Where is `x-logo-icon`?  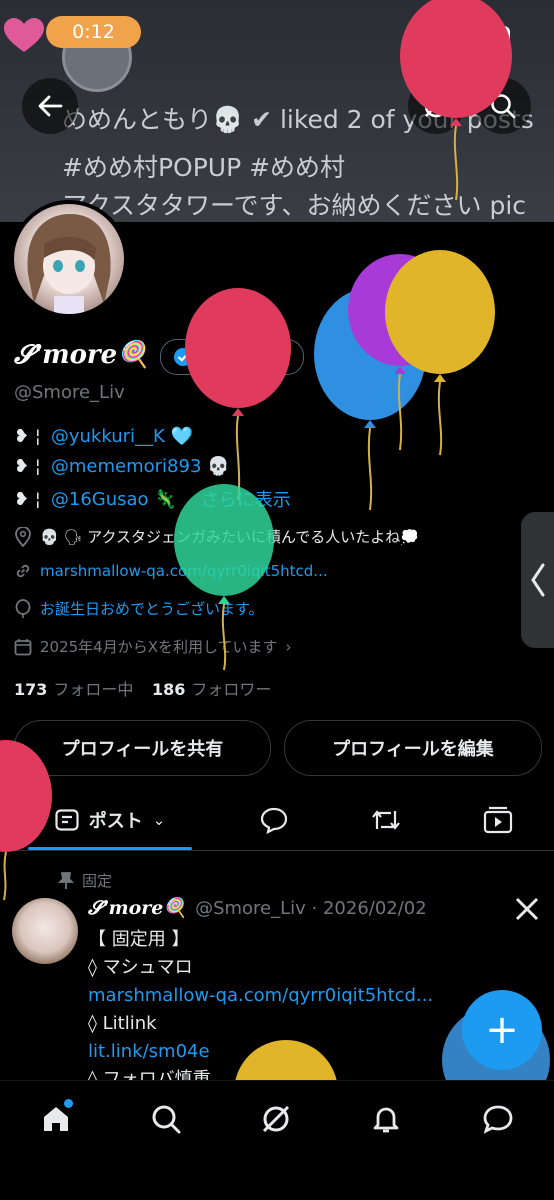
x-logo-icon is located at coordinates (527, 909).